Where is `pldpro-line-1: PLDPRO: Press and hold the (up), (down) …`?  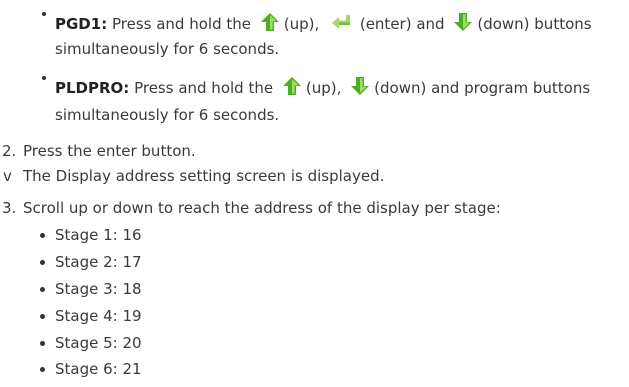
pldpro-line-1: PLDPRO: Press and hold the (up), (down) … is located at coordinates (322, 86).